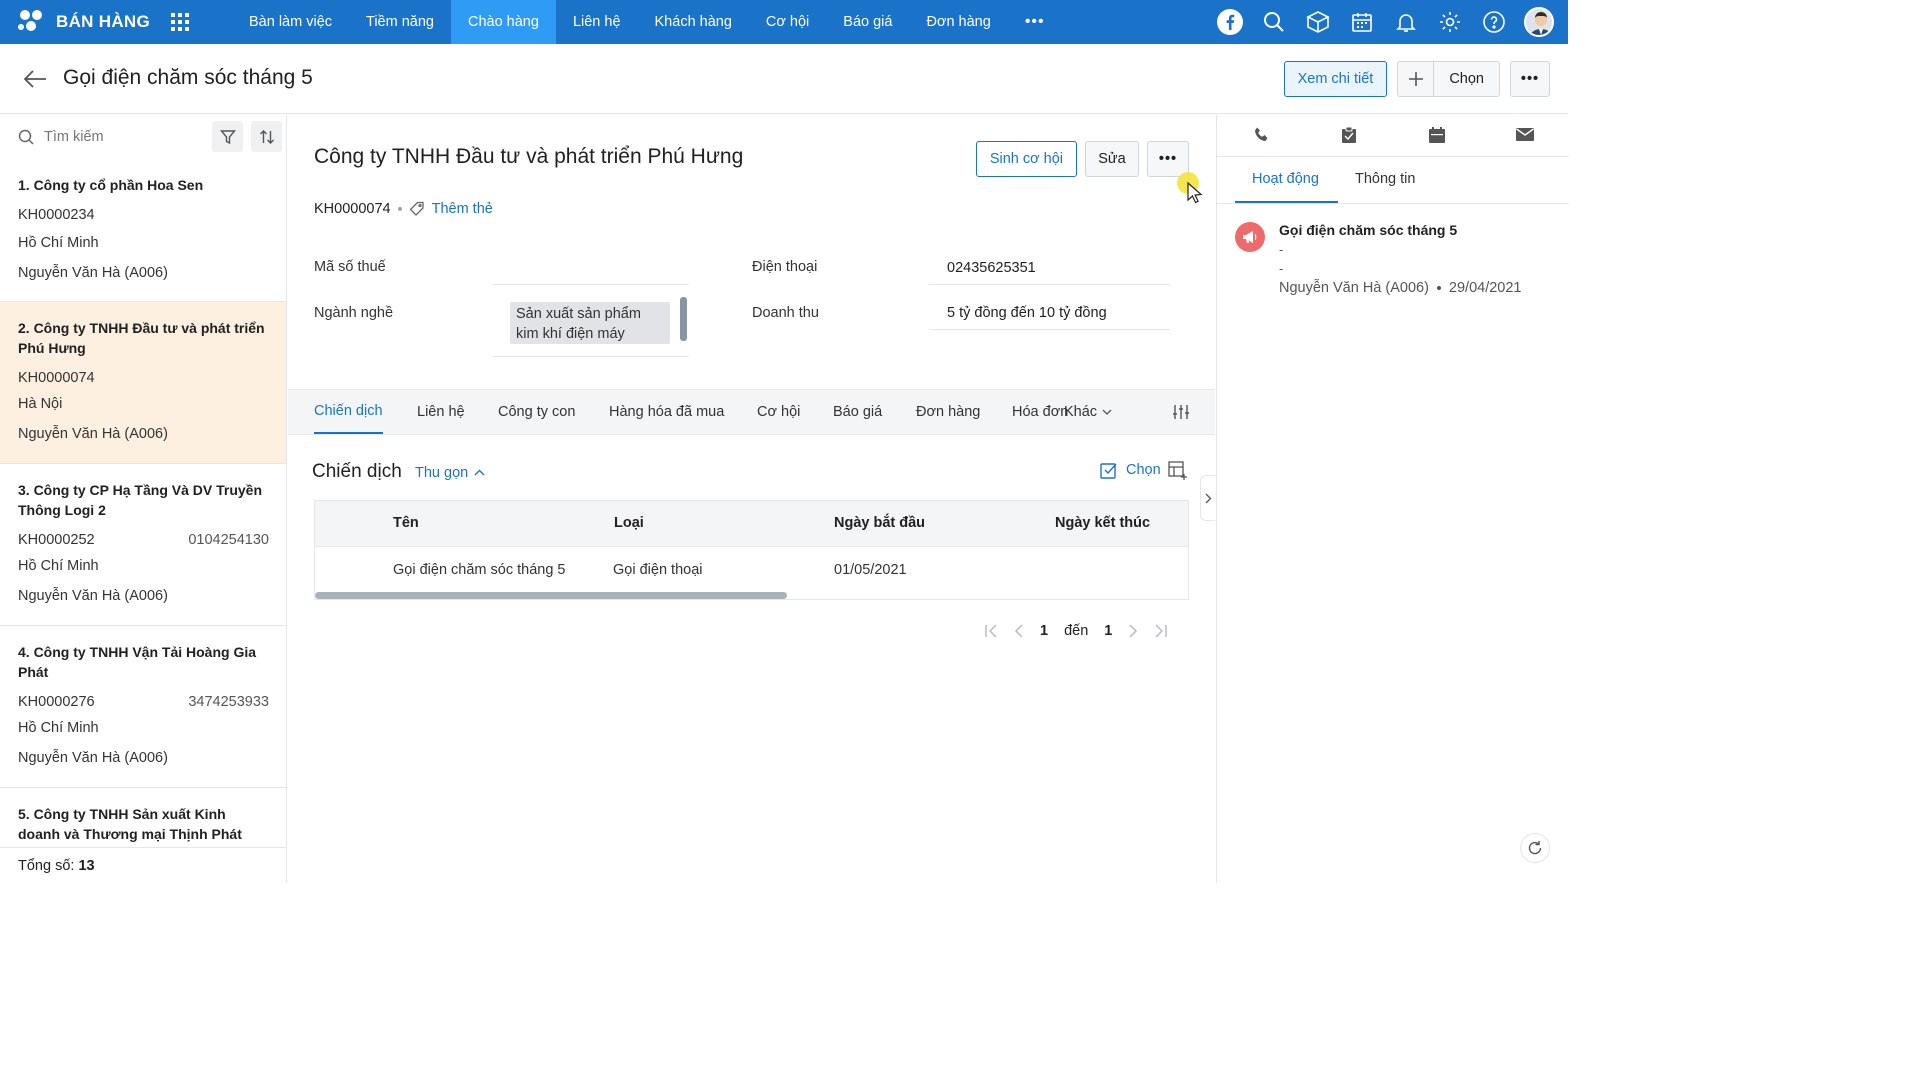 The image size is (1920, 1080). What do you see at coordinates (1230, 22) in the screenshot?
I see `facebook-icon` at bounding box center [1230, 22].